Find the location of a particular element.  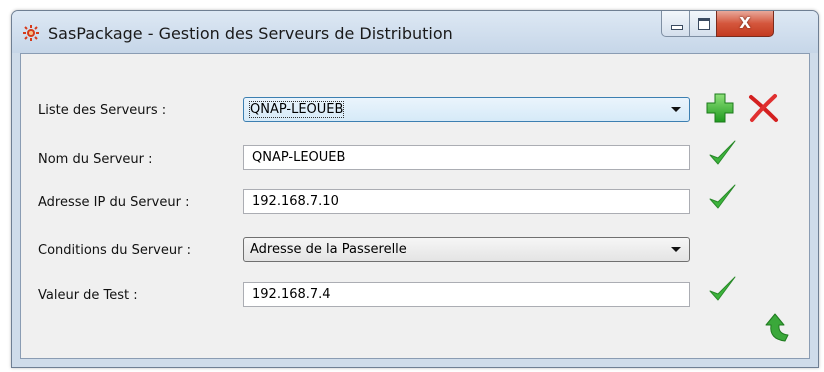

close-button: X is located at coordinates (745, 24).